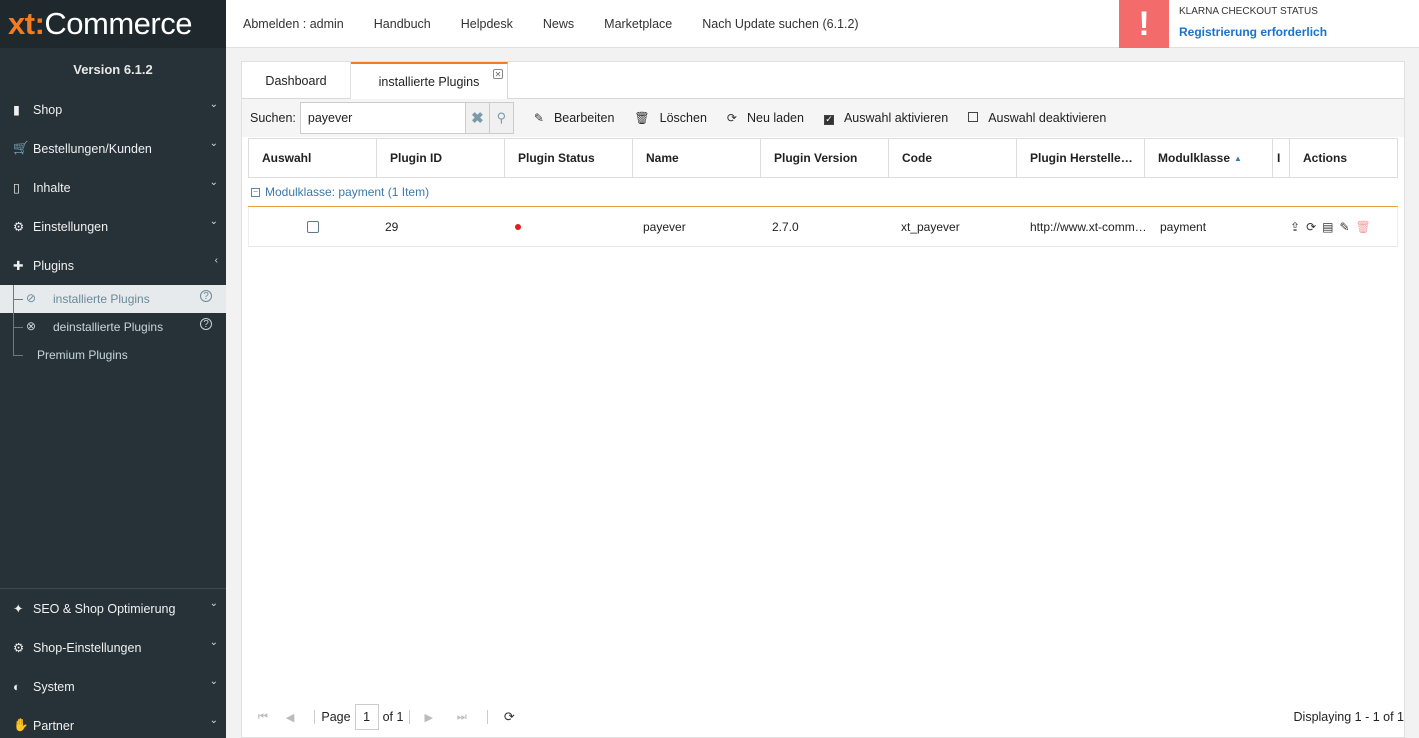  Describe the element at coordinates (1363, 227) in the screenshot. I see `trash-icon: 🗑` at that location.